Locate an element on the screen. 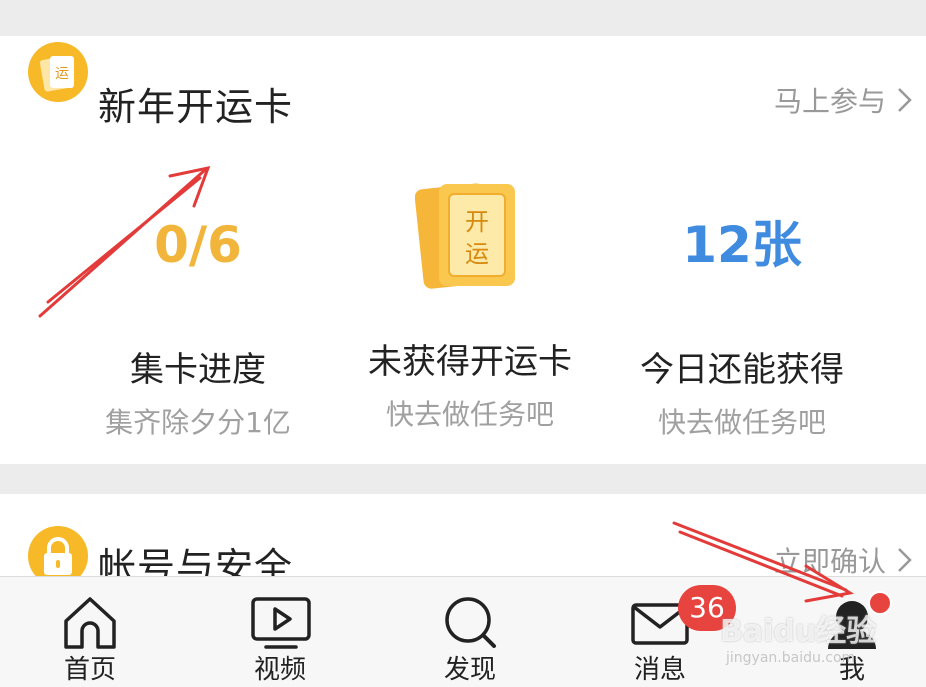 Image resolution: width=926 pixels, height=687 pixels. tab-home-label: 首页 is located at coordinates (89, 670).